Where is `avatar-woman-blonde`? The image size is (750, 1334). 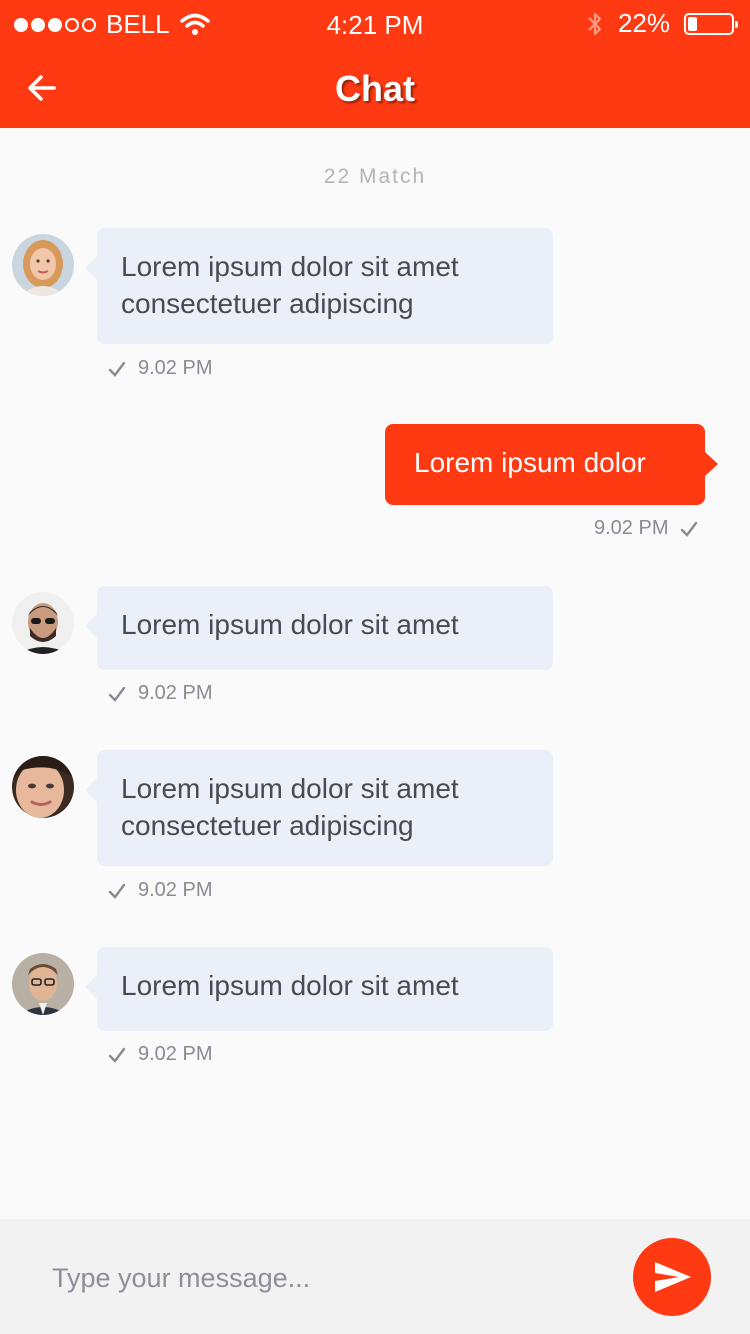 avatar-woman-blonde is located at coordinates (43, 265).